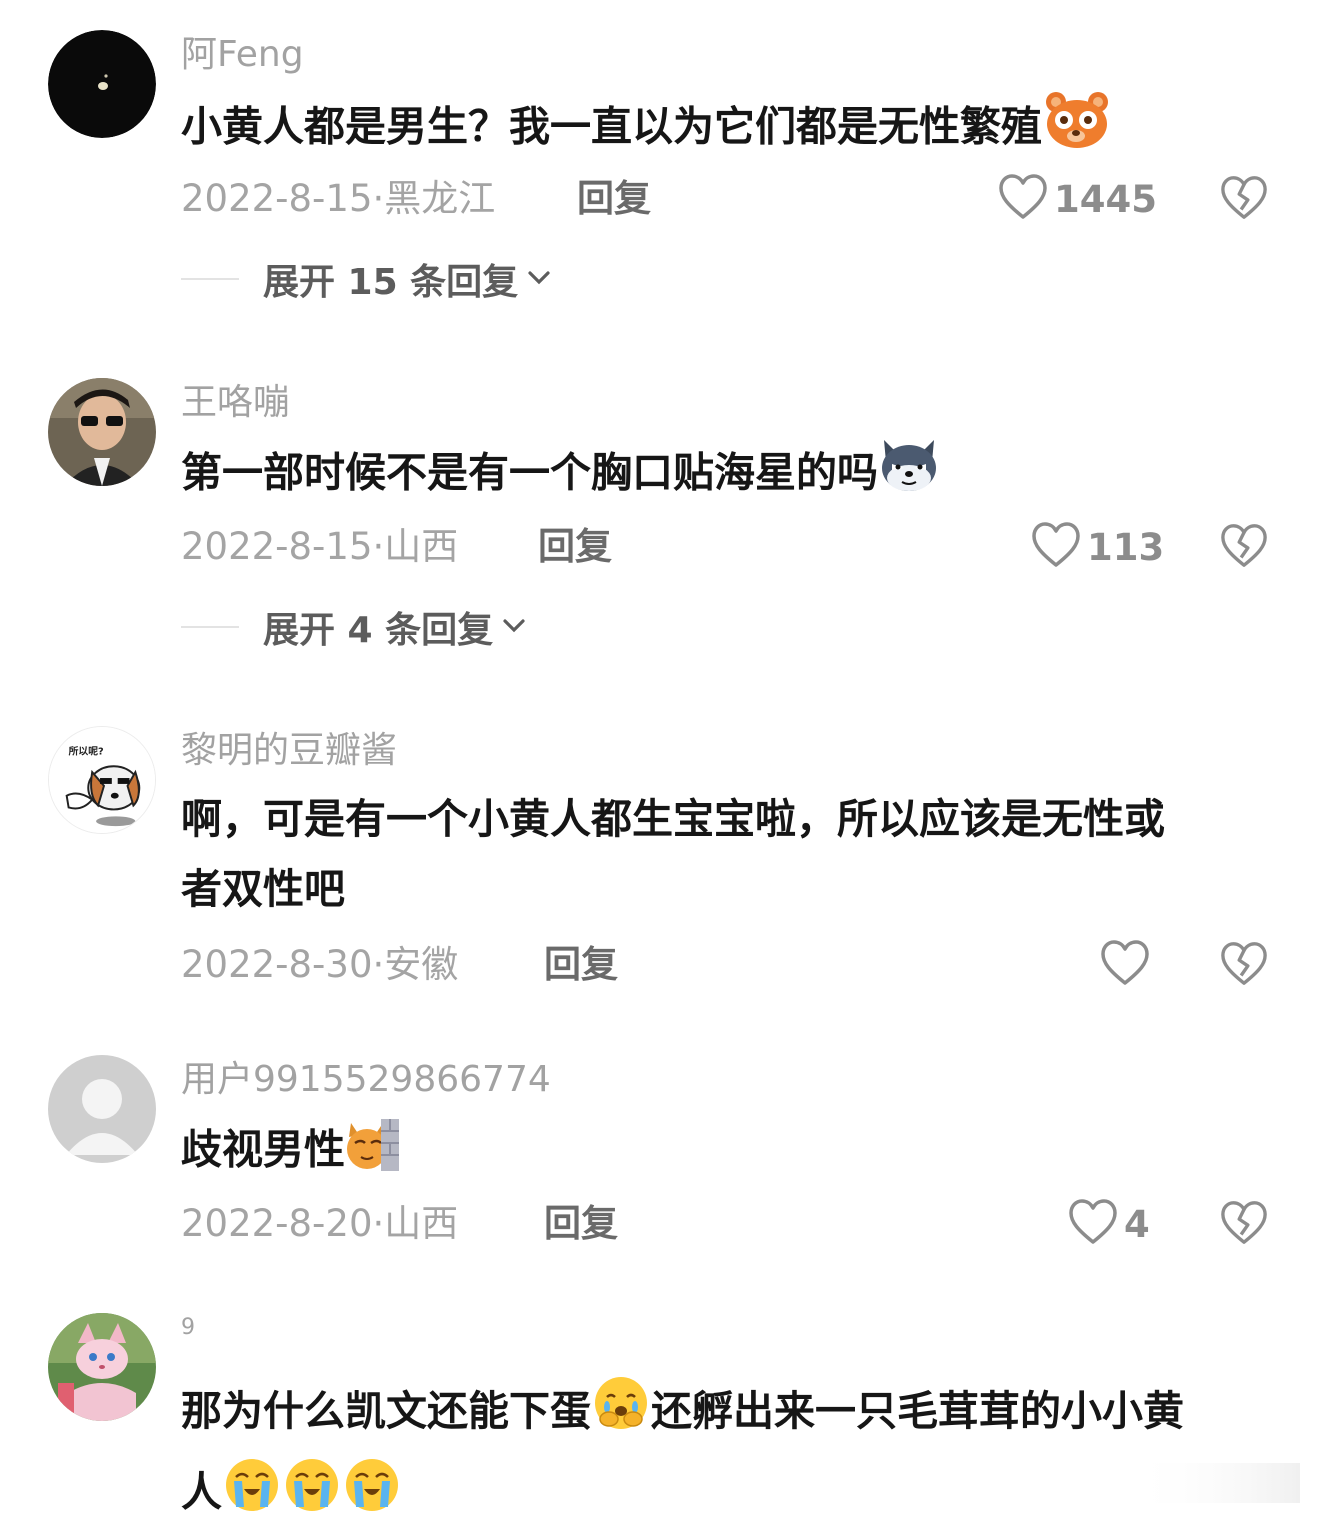 The height and width of the screenshot is (1535, 1320). I want to click on comment-meta: 2022-8-15·黑龙江, so click(338, 198).